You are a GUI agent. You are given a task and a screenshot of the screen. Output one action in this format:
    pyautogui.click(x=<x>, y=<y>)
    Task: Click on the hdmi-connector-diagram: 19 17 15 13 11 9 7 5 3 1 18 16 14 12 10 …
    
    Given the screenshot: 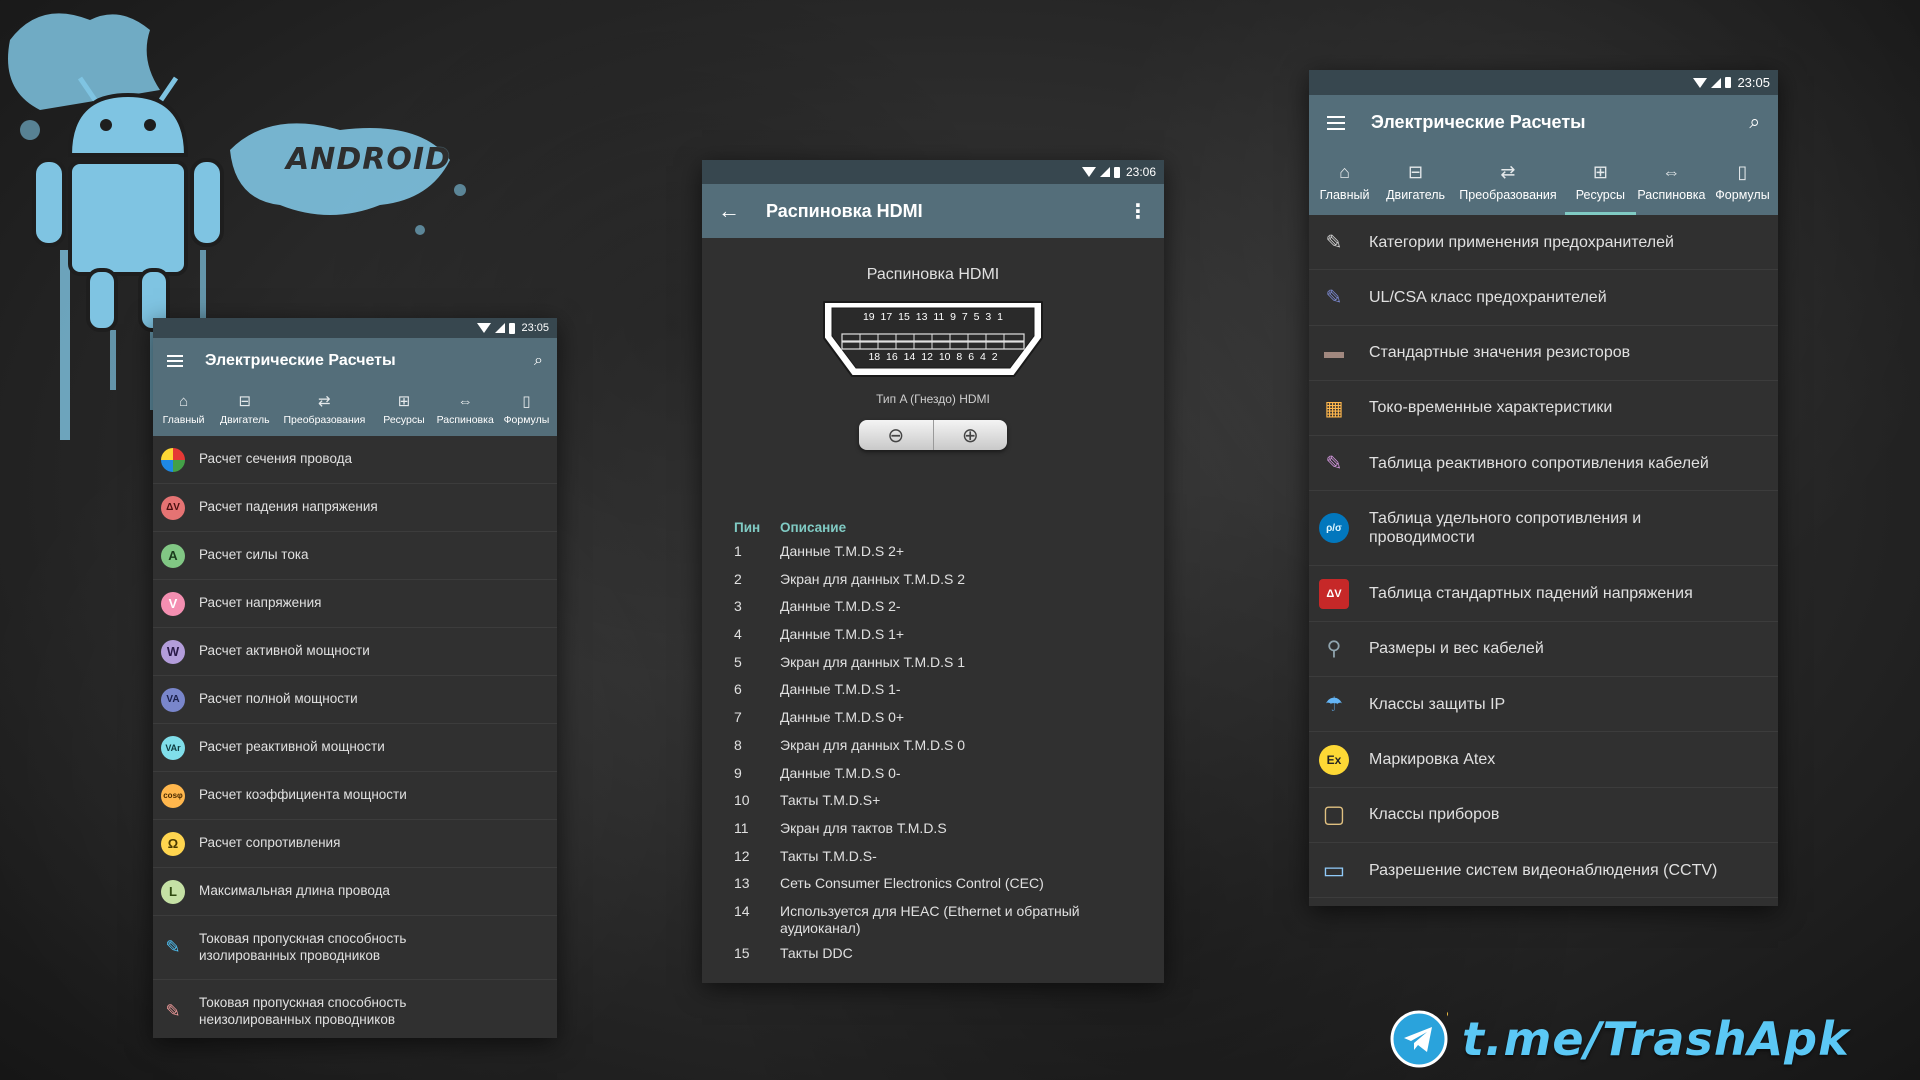 What is the action you would take?
    pyautogui.click(x=933, y=339)
    